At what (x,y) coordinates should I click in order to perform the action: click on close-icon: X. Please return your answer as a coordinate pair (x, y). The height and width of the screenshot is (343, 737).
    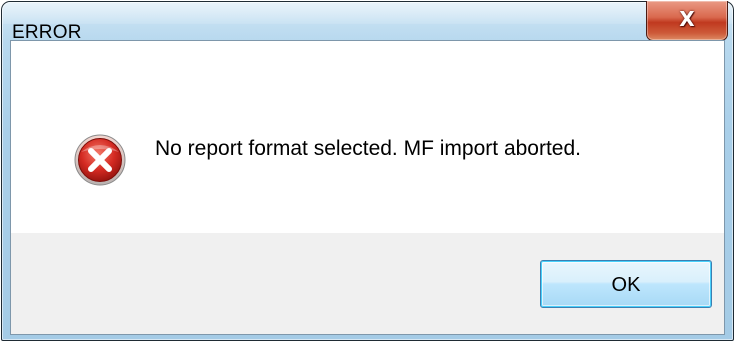
    Looking at the image, I should click on (687, 19).